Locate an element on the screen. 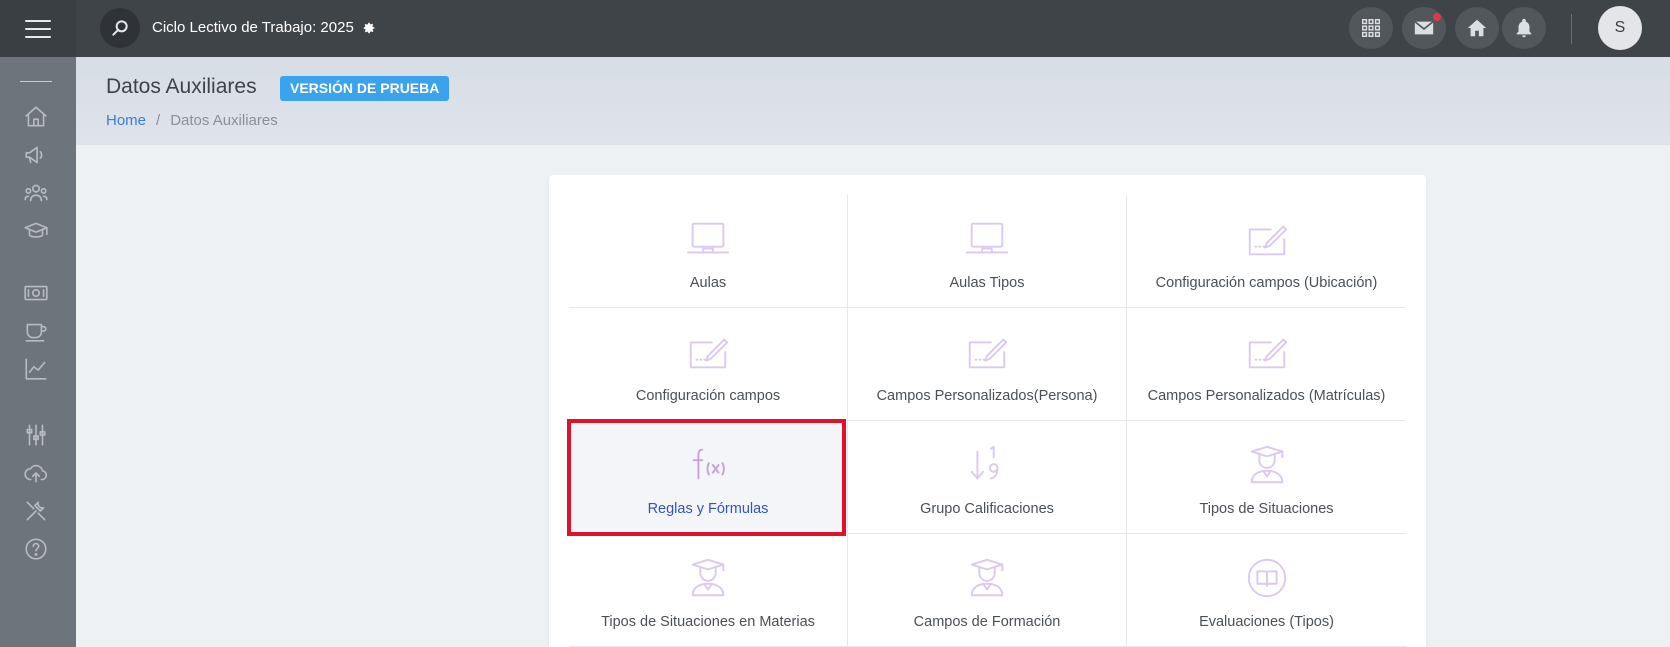 The image size is (1670, 647). messages-button is located at coordinates (1424, 28).